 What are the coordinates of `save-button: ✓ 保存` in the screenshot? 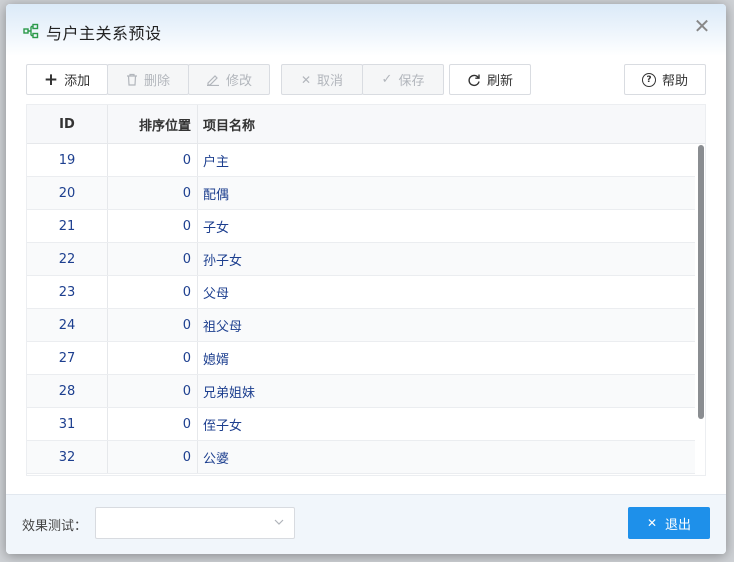 It's located at (403, 79).